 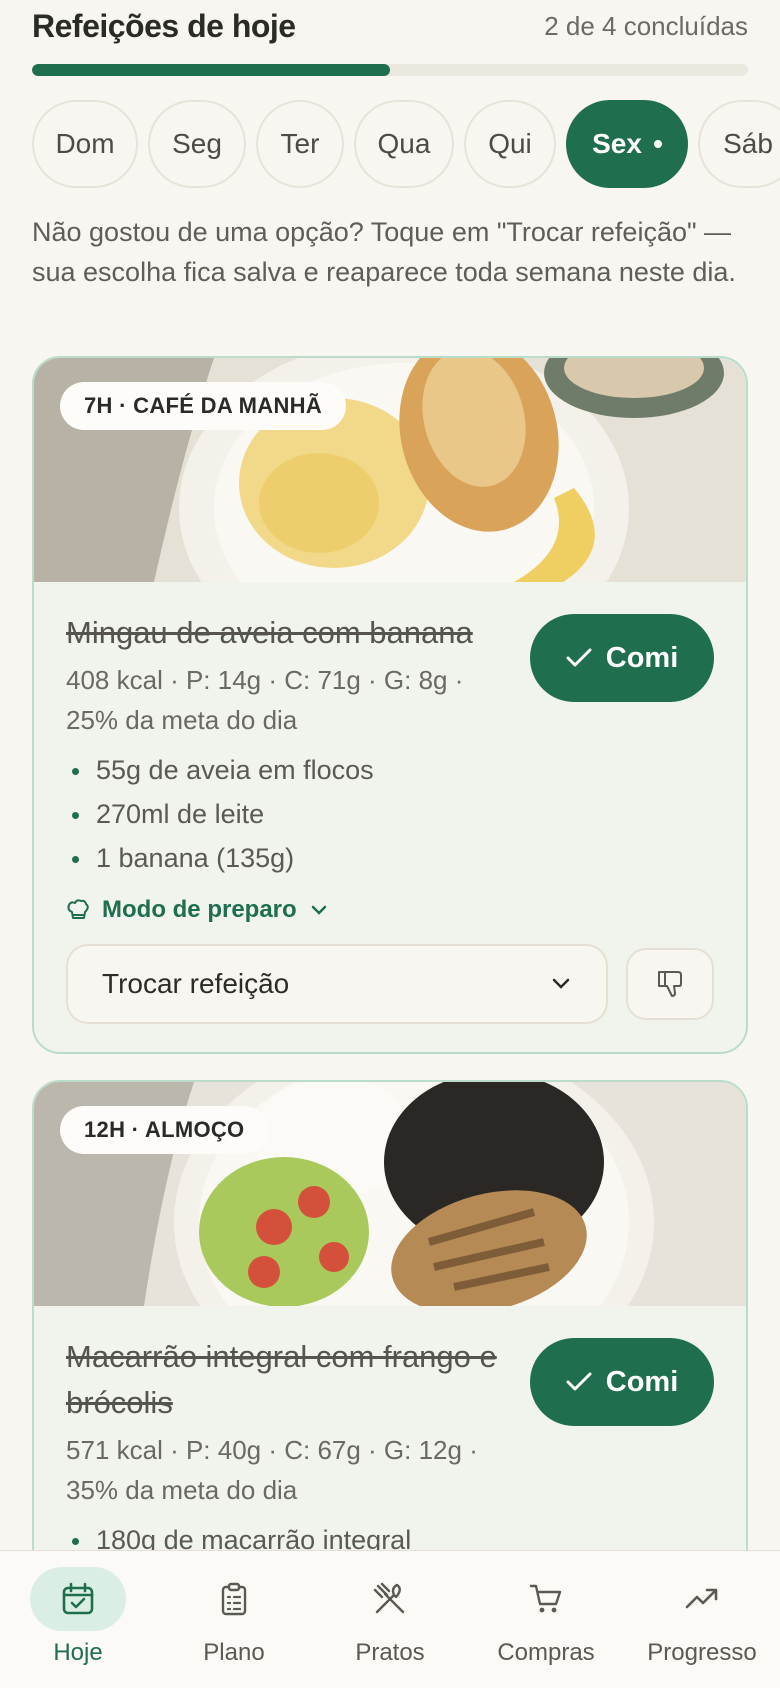 I want to click on thumbs-down-icon, so click(x=670, y=984).